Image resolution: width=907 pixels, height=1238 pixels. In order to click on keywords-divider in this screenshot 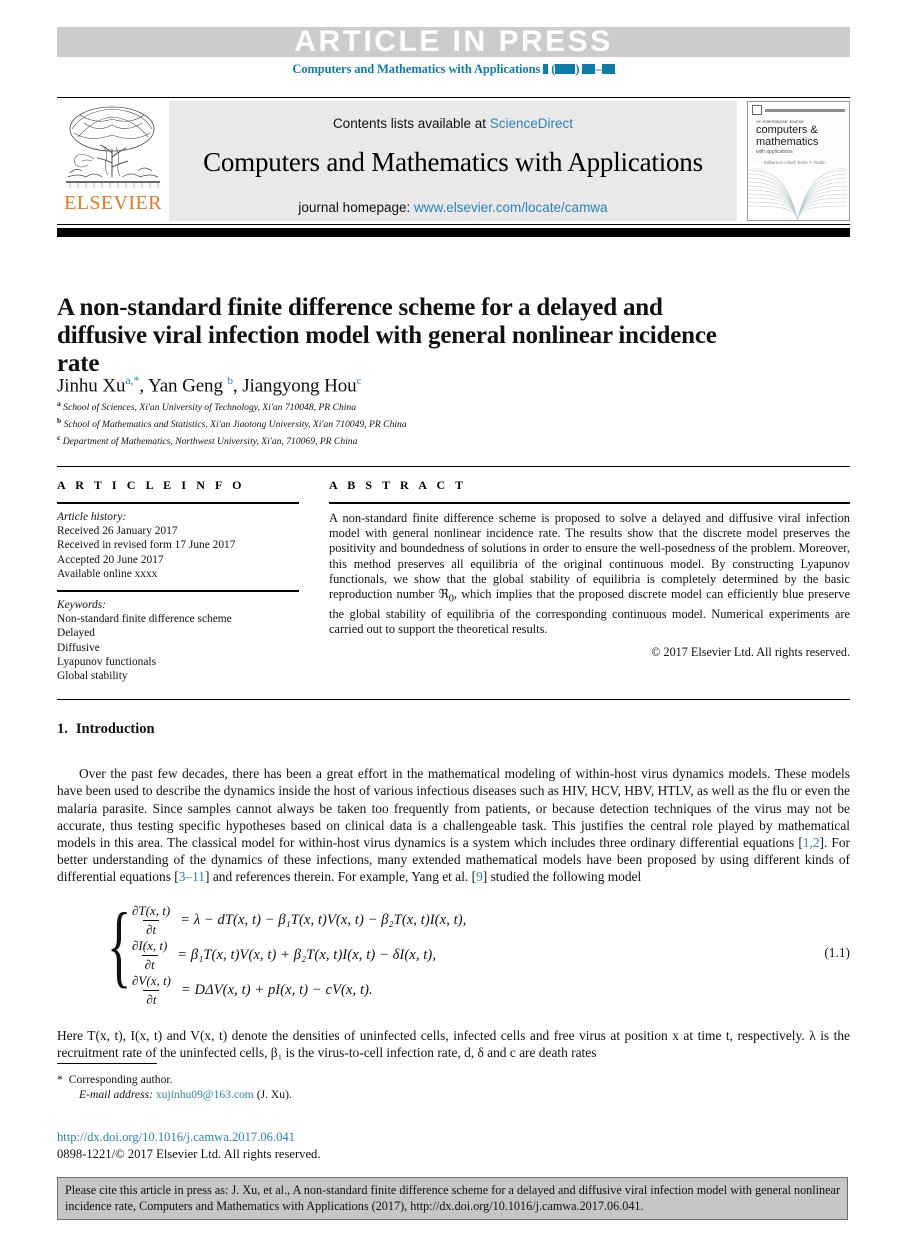, I will do `click(178, 591)`.